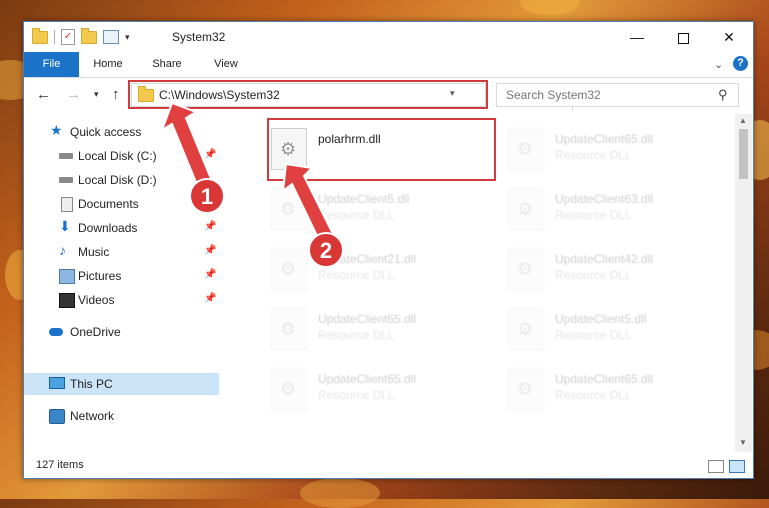 The height and width of the screenshot is (508, 769). I want to click on tab-view: View, so click(226, 64).